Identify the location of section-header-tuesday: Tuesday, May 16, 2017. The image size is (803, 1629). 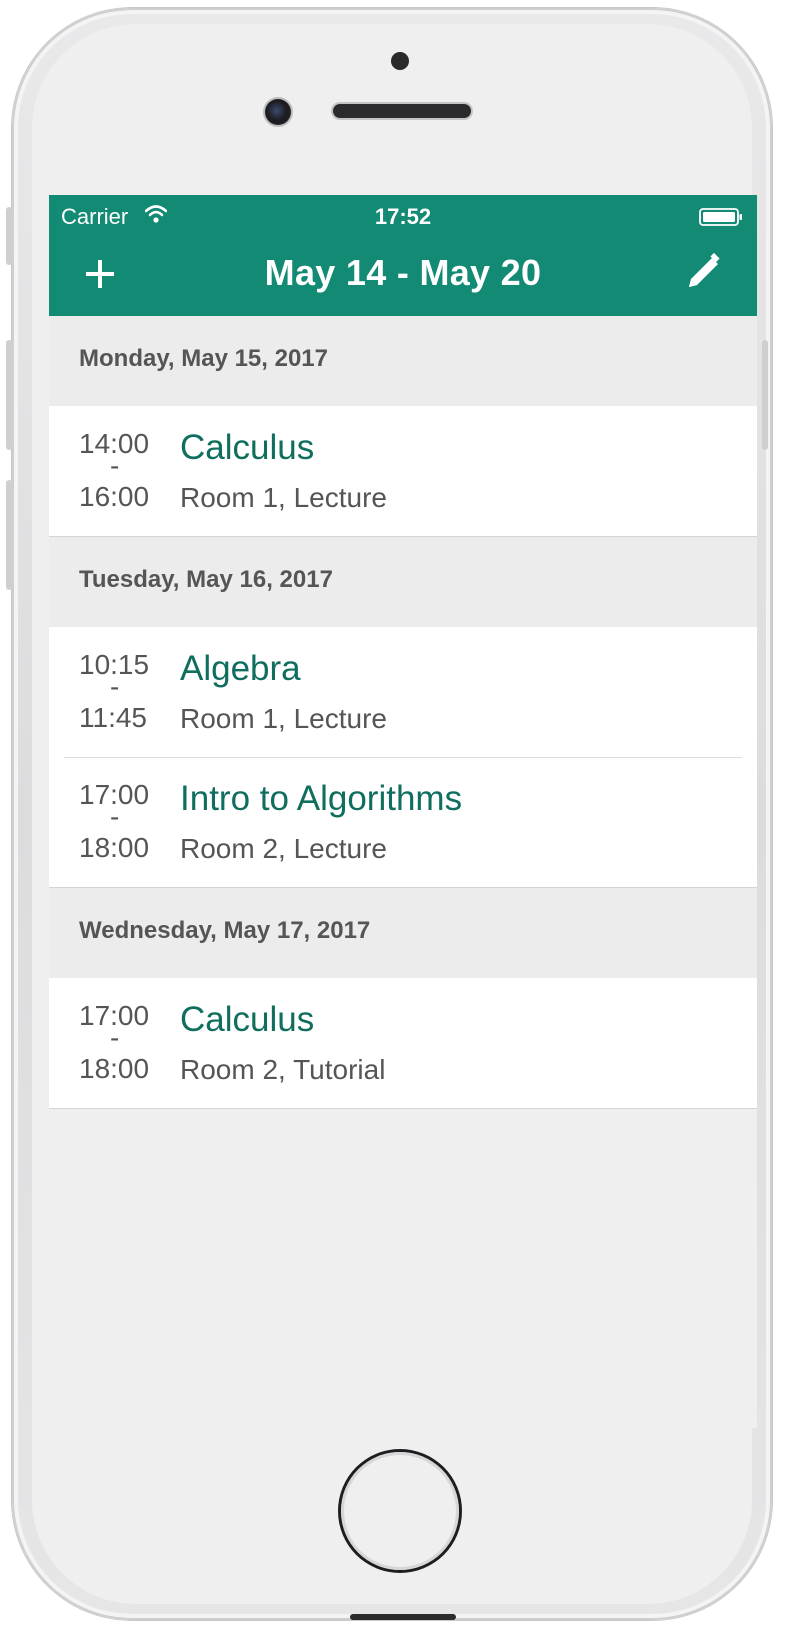
(403, 582).